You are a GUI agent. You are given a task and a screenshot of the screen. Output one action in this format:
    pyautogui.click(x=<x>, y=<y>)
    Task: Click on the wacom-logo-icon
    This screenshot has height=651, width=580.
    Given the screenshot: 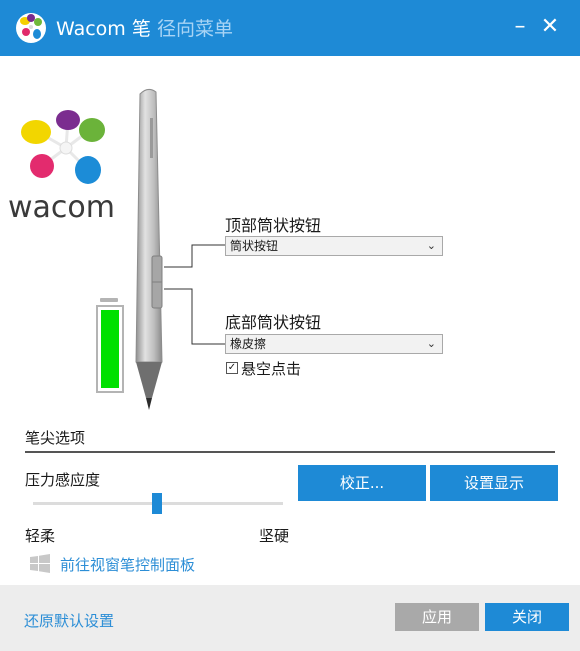 What is the action you would take?
    pyautogui.click(x=63, y=147)
    